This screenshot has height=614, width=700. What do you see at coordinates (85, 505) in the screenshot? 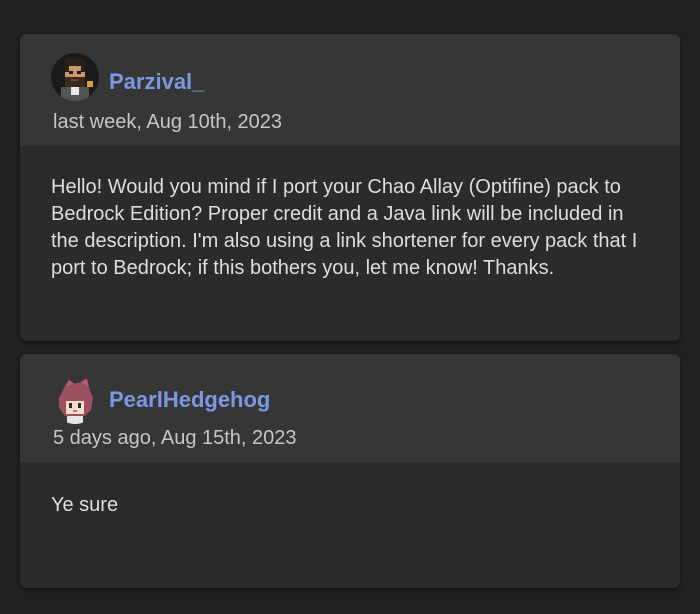
I see `comment-message: Ye sure` at bounding box center [85, 505].